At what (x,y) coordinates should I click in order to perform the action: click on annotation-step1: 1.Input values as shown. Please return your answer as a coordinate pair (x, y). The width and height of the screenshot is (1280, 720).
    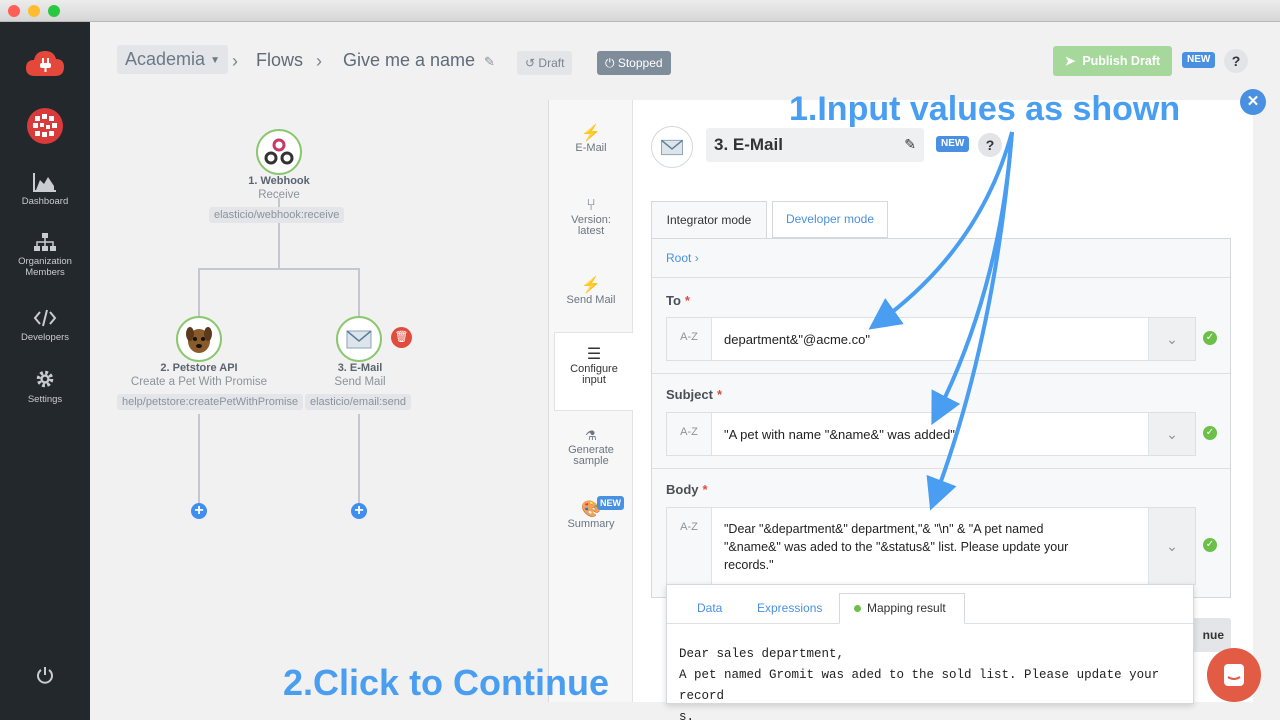
    Looking at the image, I should click on (985, 109).